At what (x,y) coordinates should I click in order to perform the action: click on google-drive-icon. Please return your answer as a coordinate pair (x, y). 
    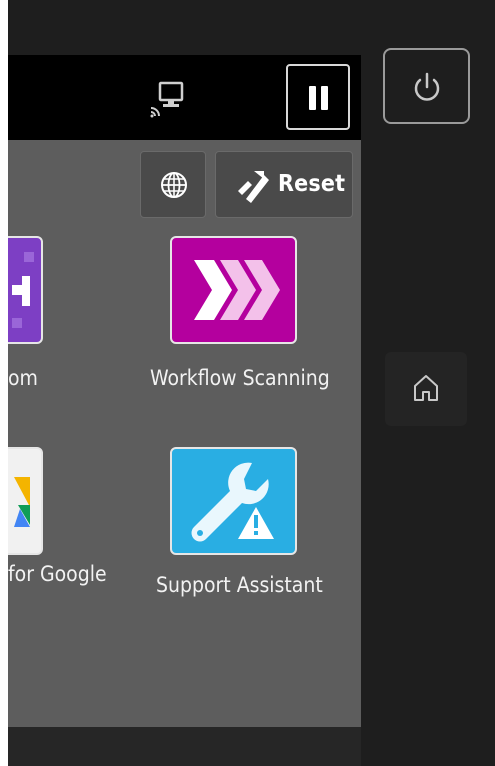
    Looking at the image, I should click on (22, 502).